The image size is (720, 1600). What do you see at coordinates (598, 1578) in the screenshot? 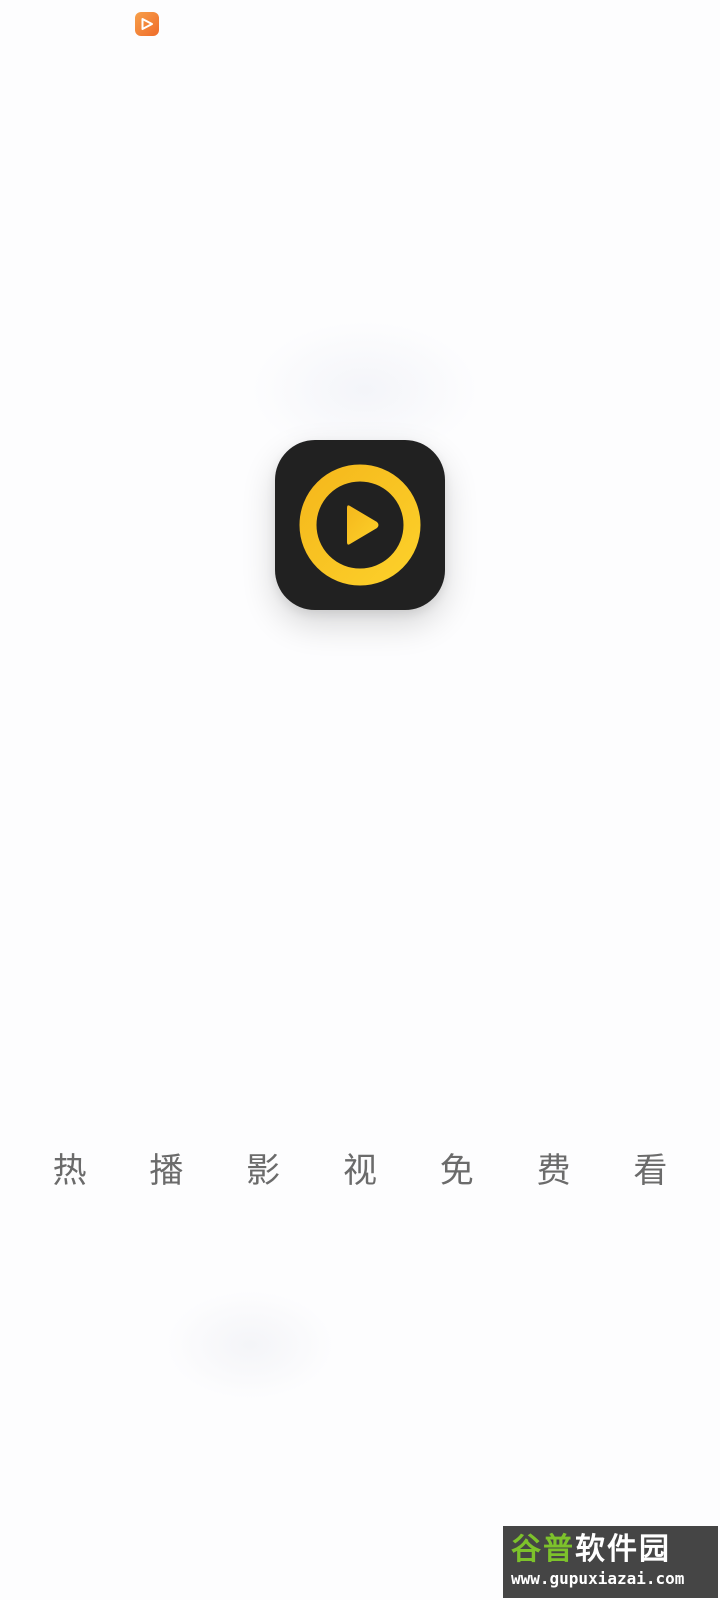
I see `watermark-url: www.gupuxiazai.com` at bounding box center [598, 1578].